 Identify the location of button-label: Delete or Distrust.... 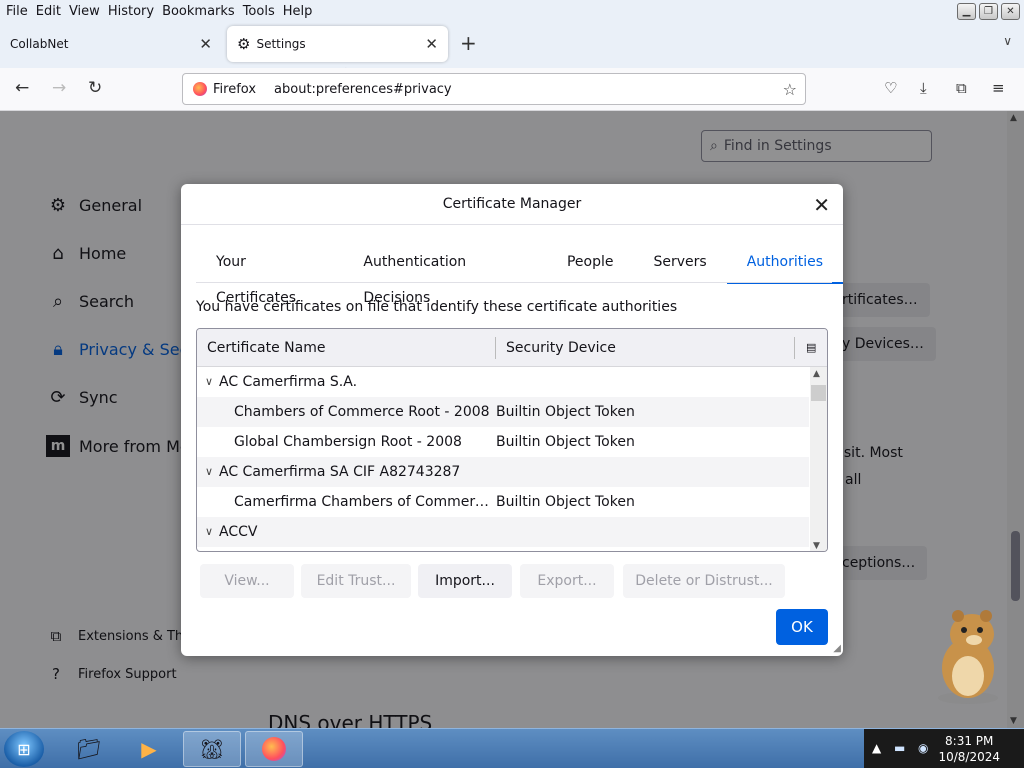
(704, 581).